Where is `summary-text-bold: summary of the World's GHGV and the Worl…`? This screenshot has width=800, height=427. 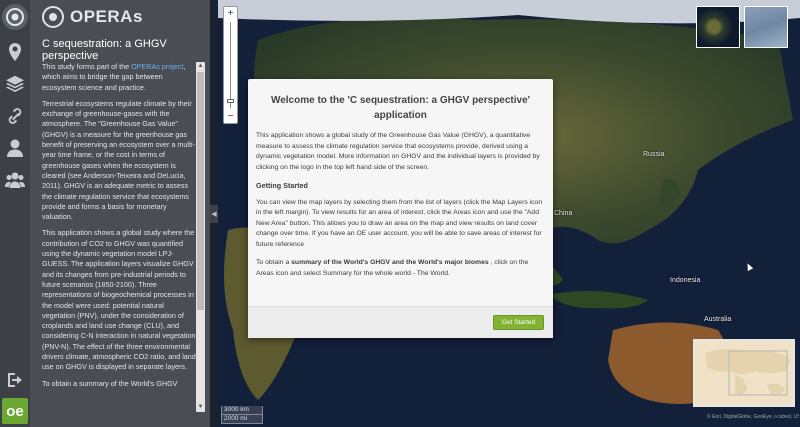
summary-text-bold: summary of the World's GHGV and the Worl… is located at coordinates (390, 262).